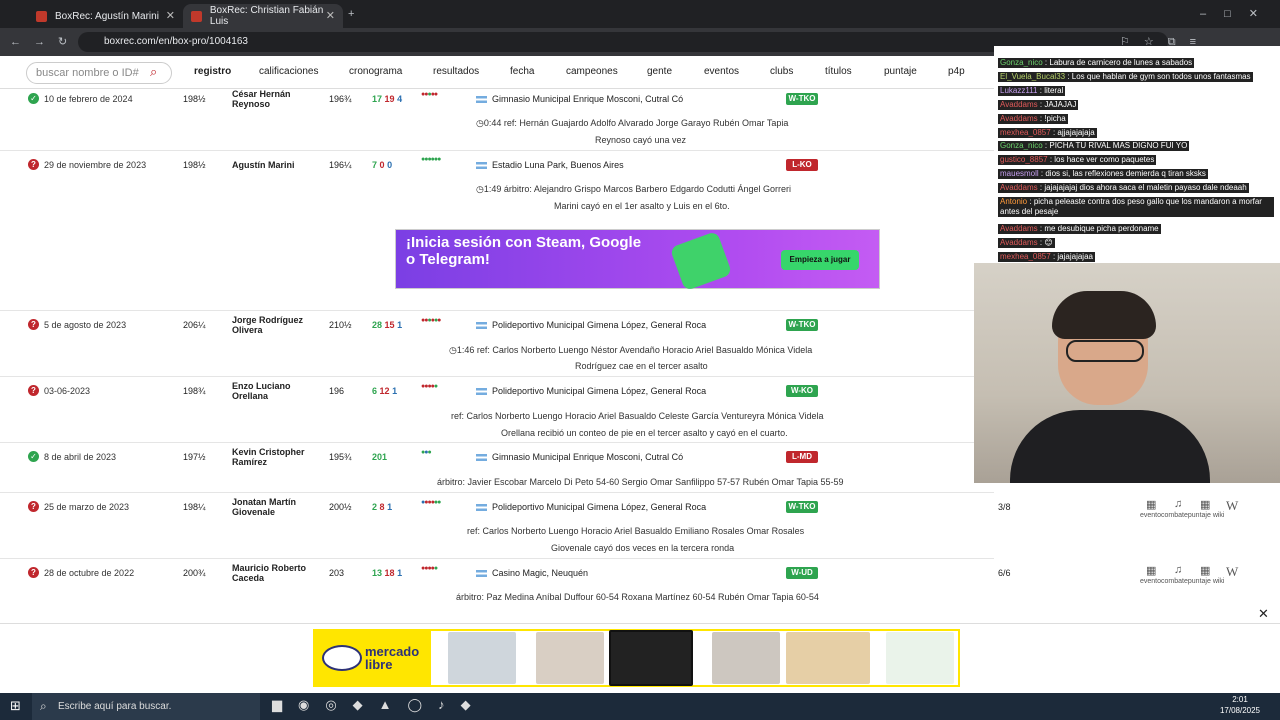 The height and width of the screenshot is (720, 1280). I want to click on nav-fecha: fecha, so click(522, 71).